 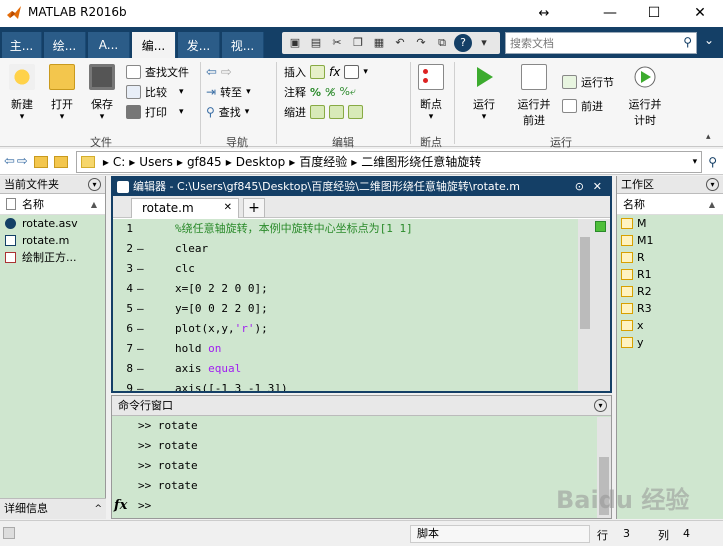 What do you see at coordinates (62, 93) in the screenshot?
I see `open-button: 打开 ▾` at bounding box center [62, 93].